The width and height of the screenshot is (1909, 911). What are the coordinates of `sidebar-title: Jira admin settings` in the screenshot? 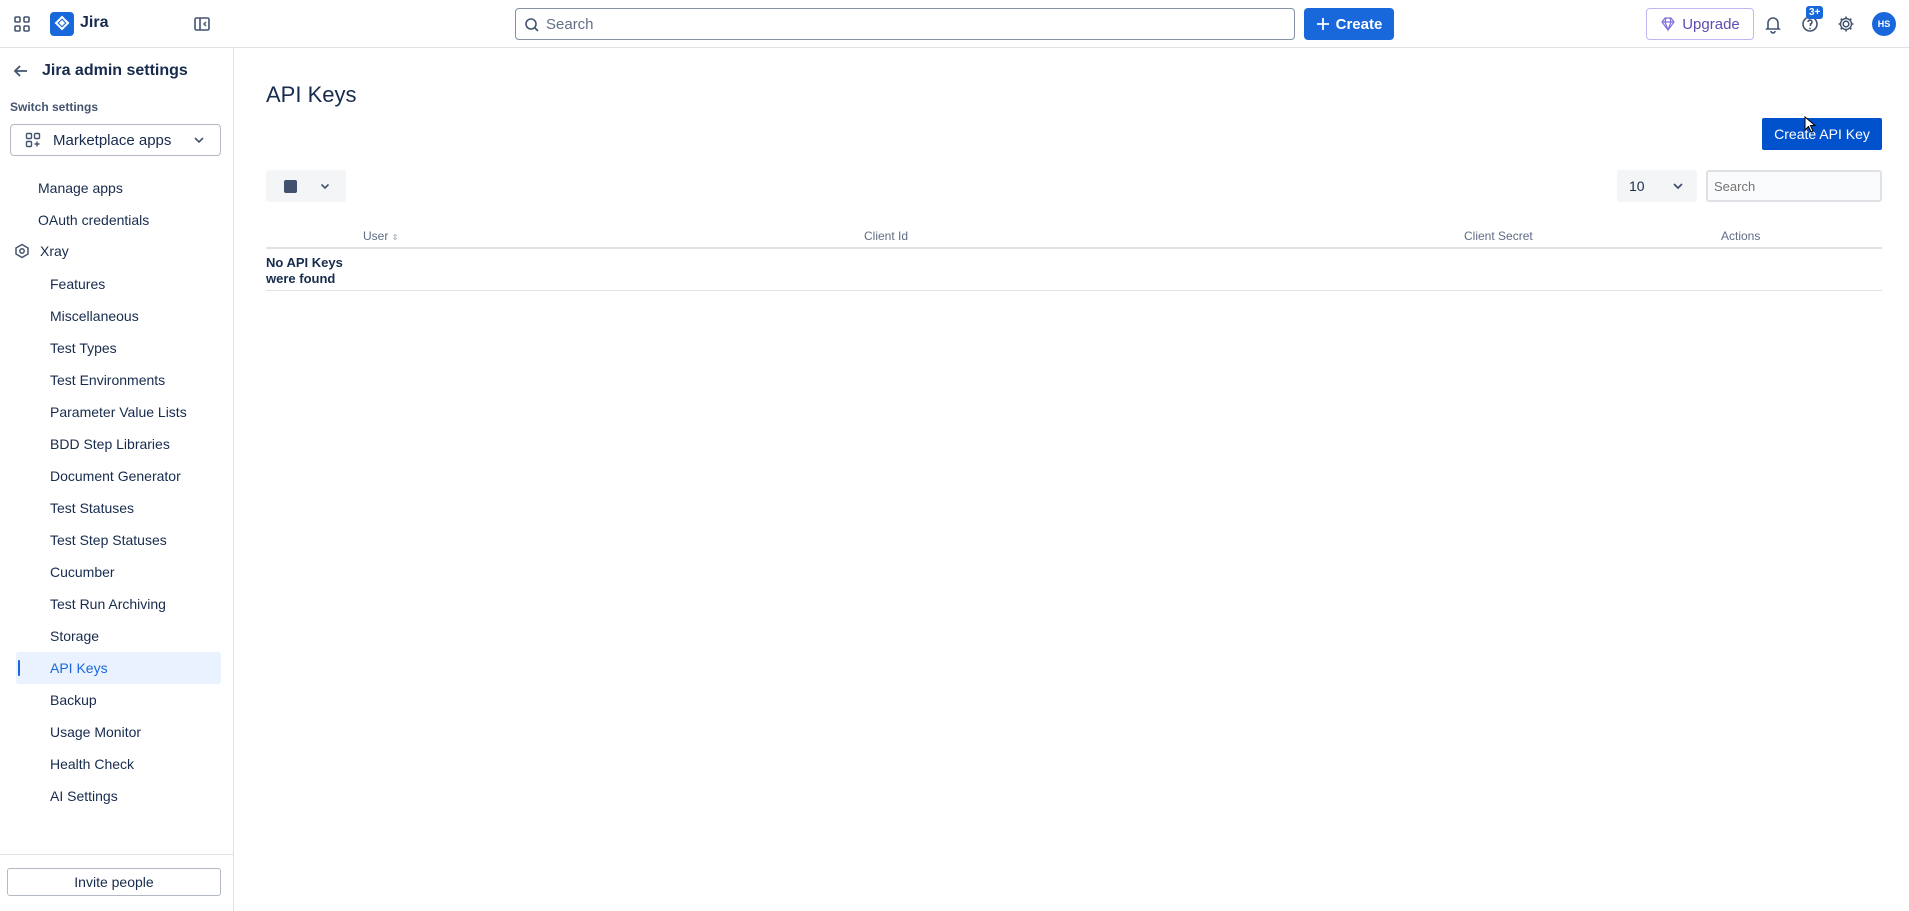 It's located at (115, 70).